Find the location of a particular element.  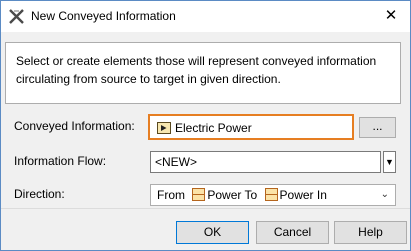

close-icon: ✕ is located at coordinates (391, 15).